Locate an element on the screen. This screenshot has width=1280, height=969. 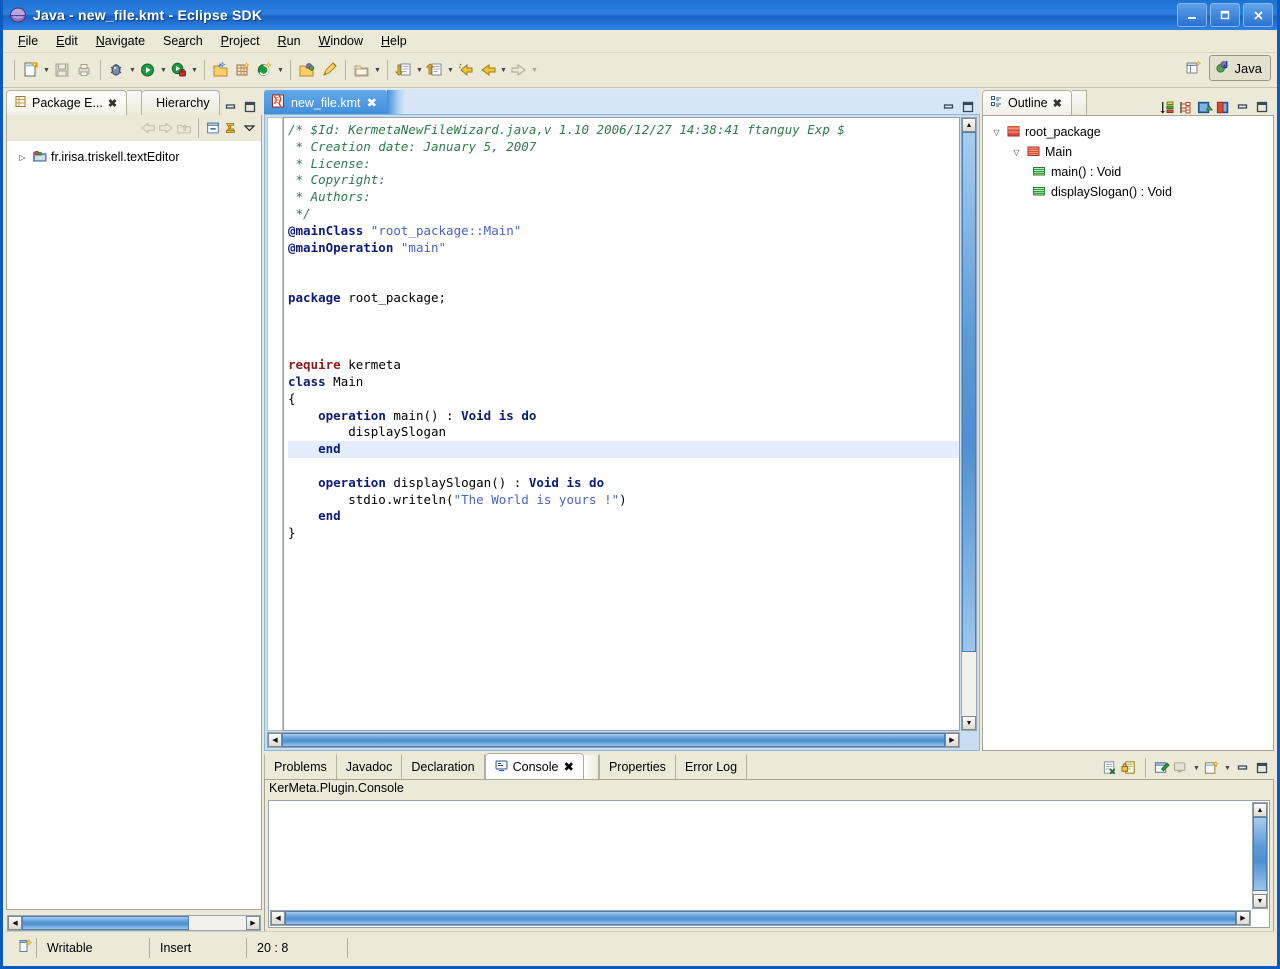
close-button is located at coordinates (1258, 15).